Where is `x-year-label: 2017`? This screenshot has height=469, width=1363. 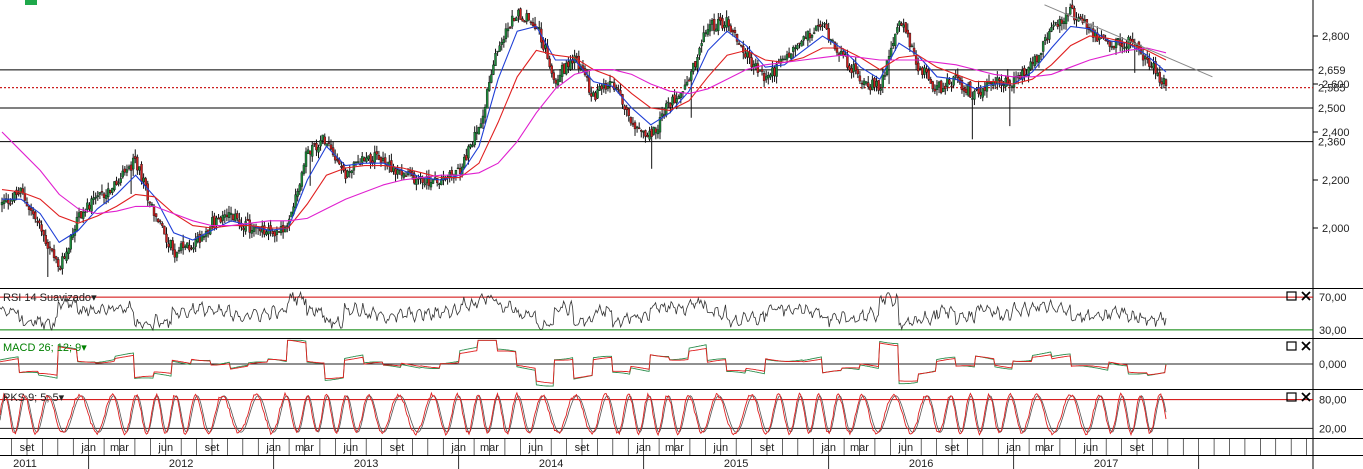 x-year-label: 2017 is located at coordinates (1106, 463).